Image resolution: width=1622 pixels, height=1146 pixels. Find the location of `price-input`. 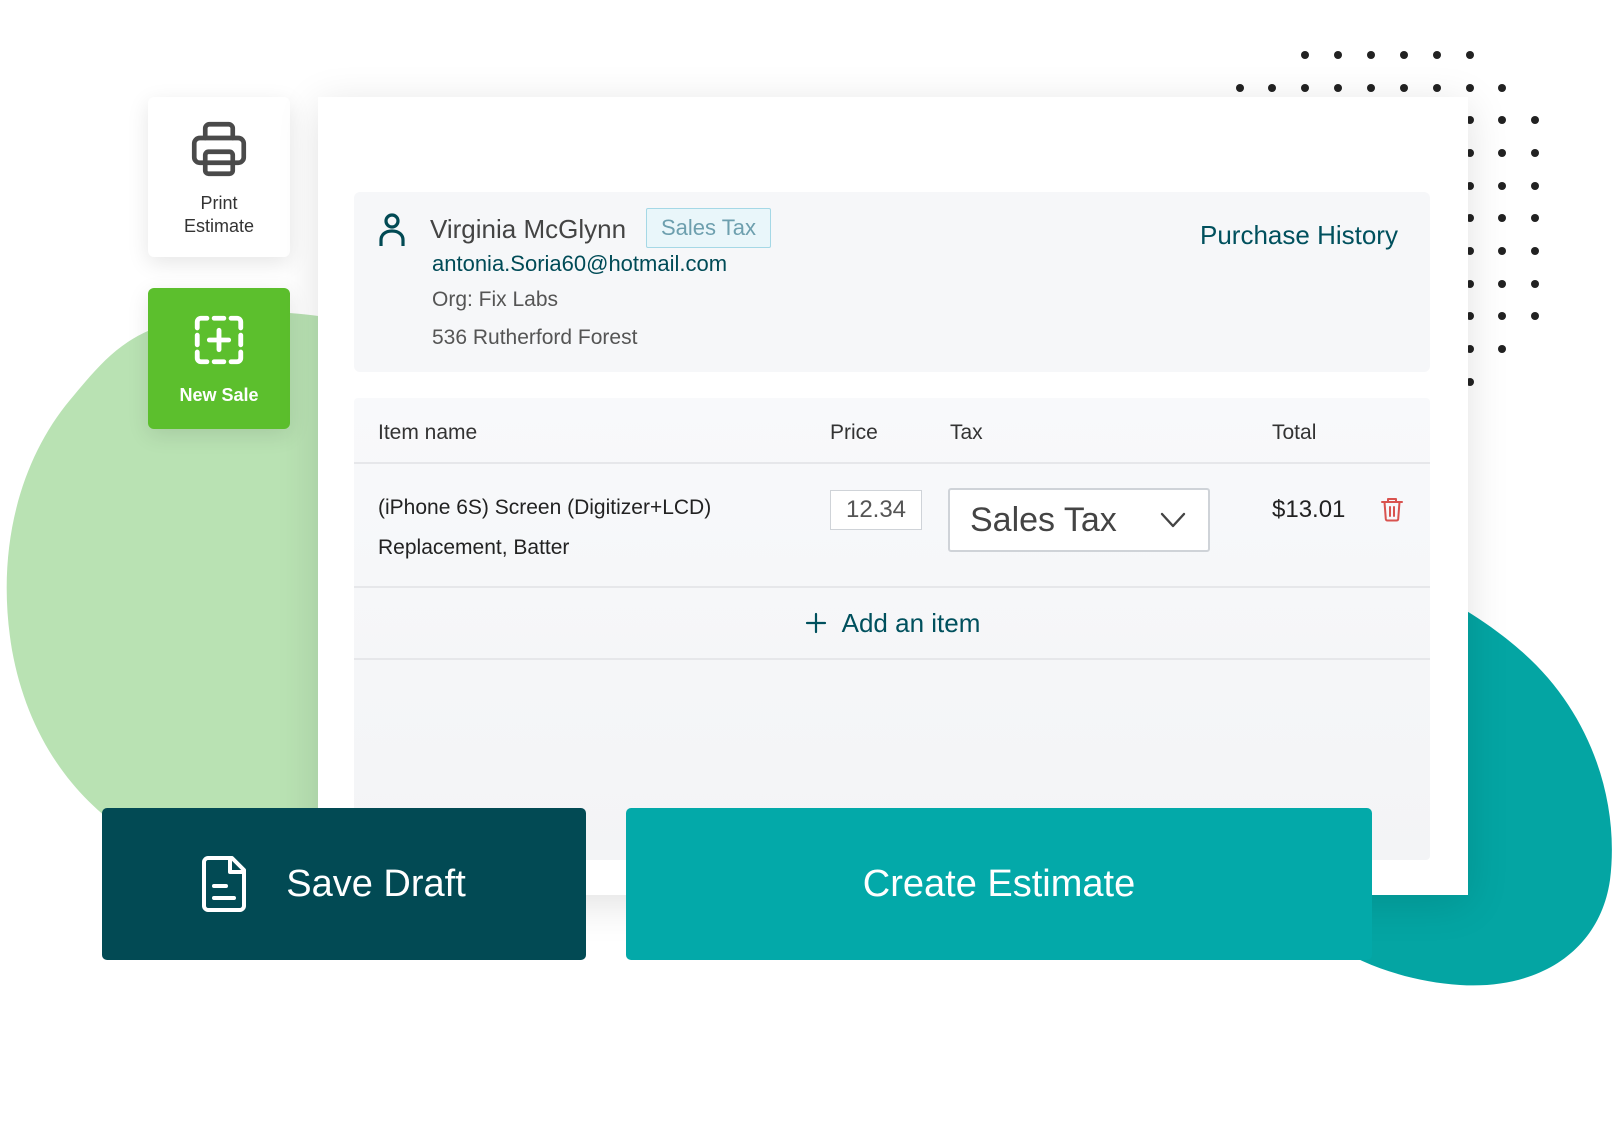

price-input is located at coordinates (876, 510).